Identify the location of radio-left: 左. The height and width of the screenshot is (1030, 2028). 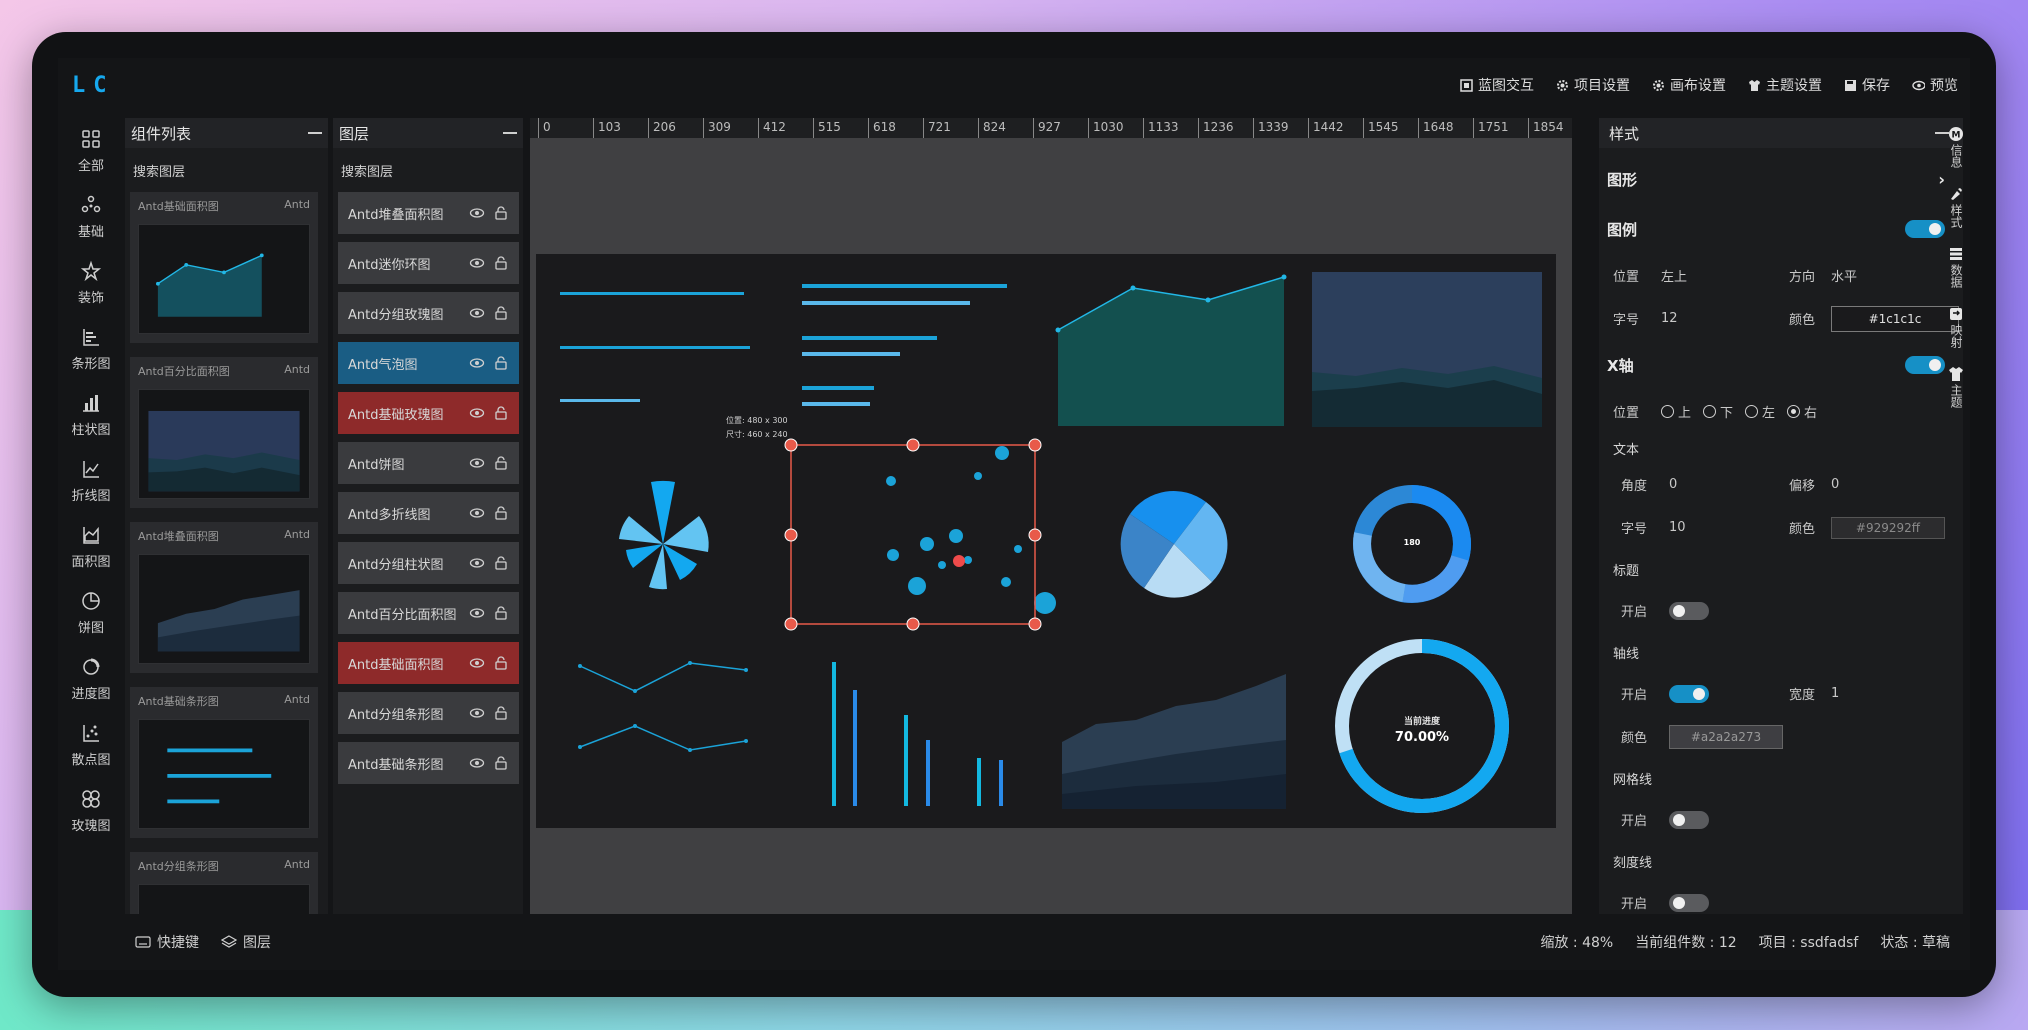
(1760, 411).